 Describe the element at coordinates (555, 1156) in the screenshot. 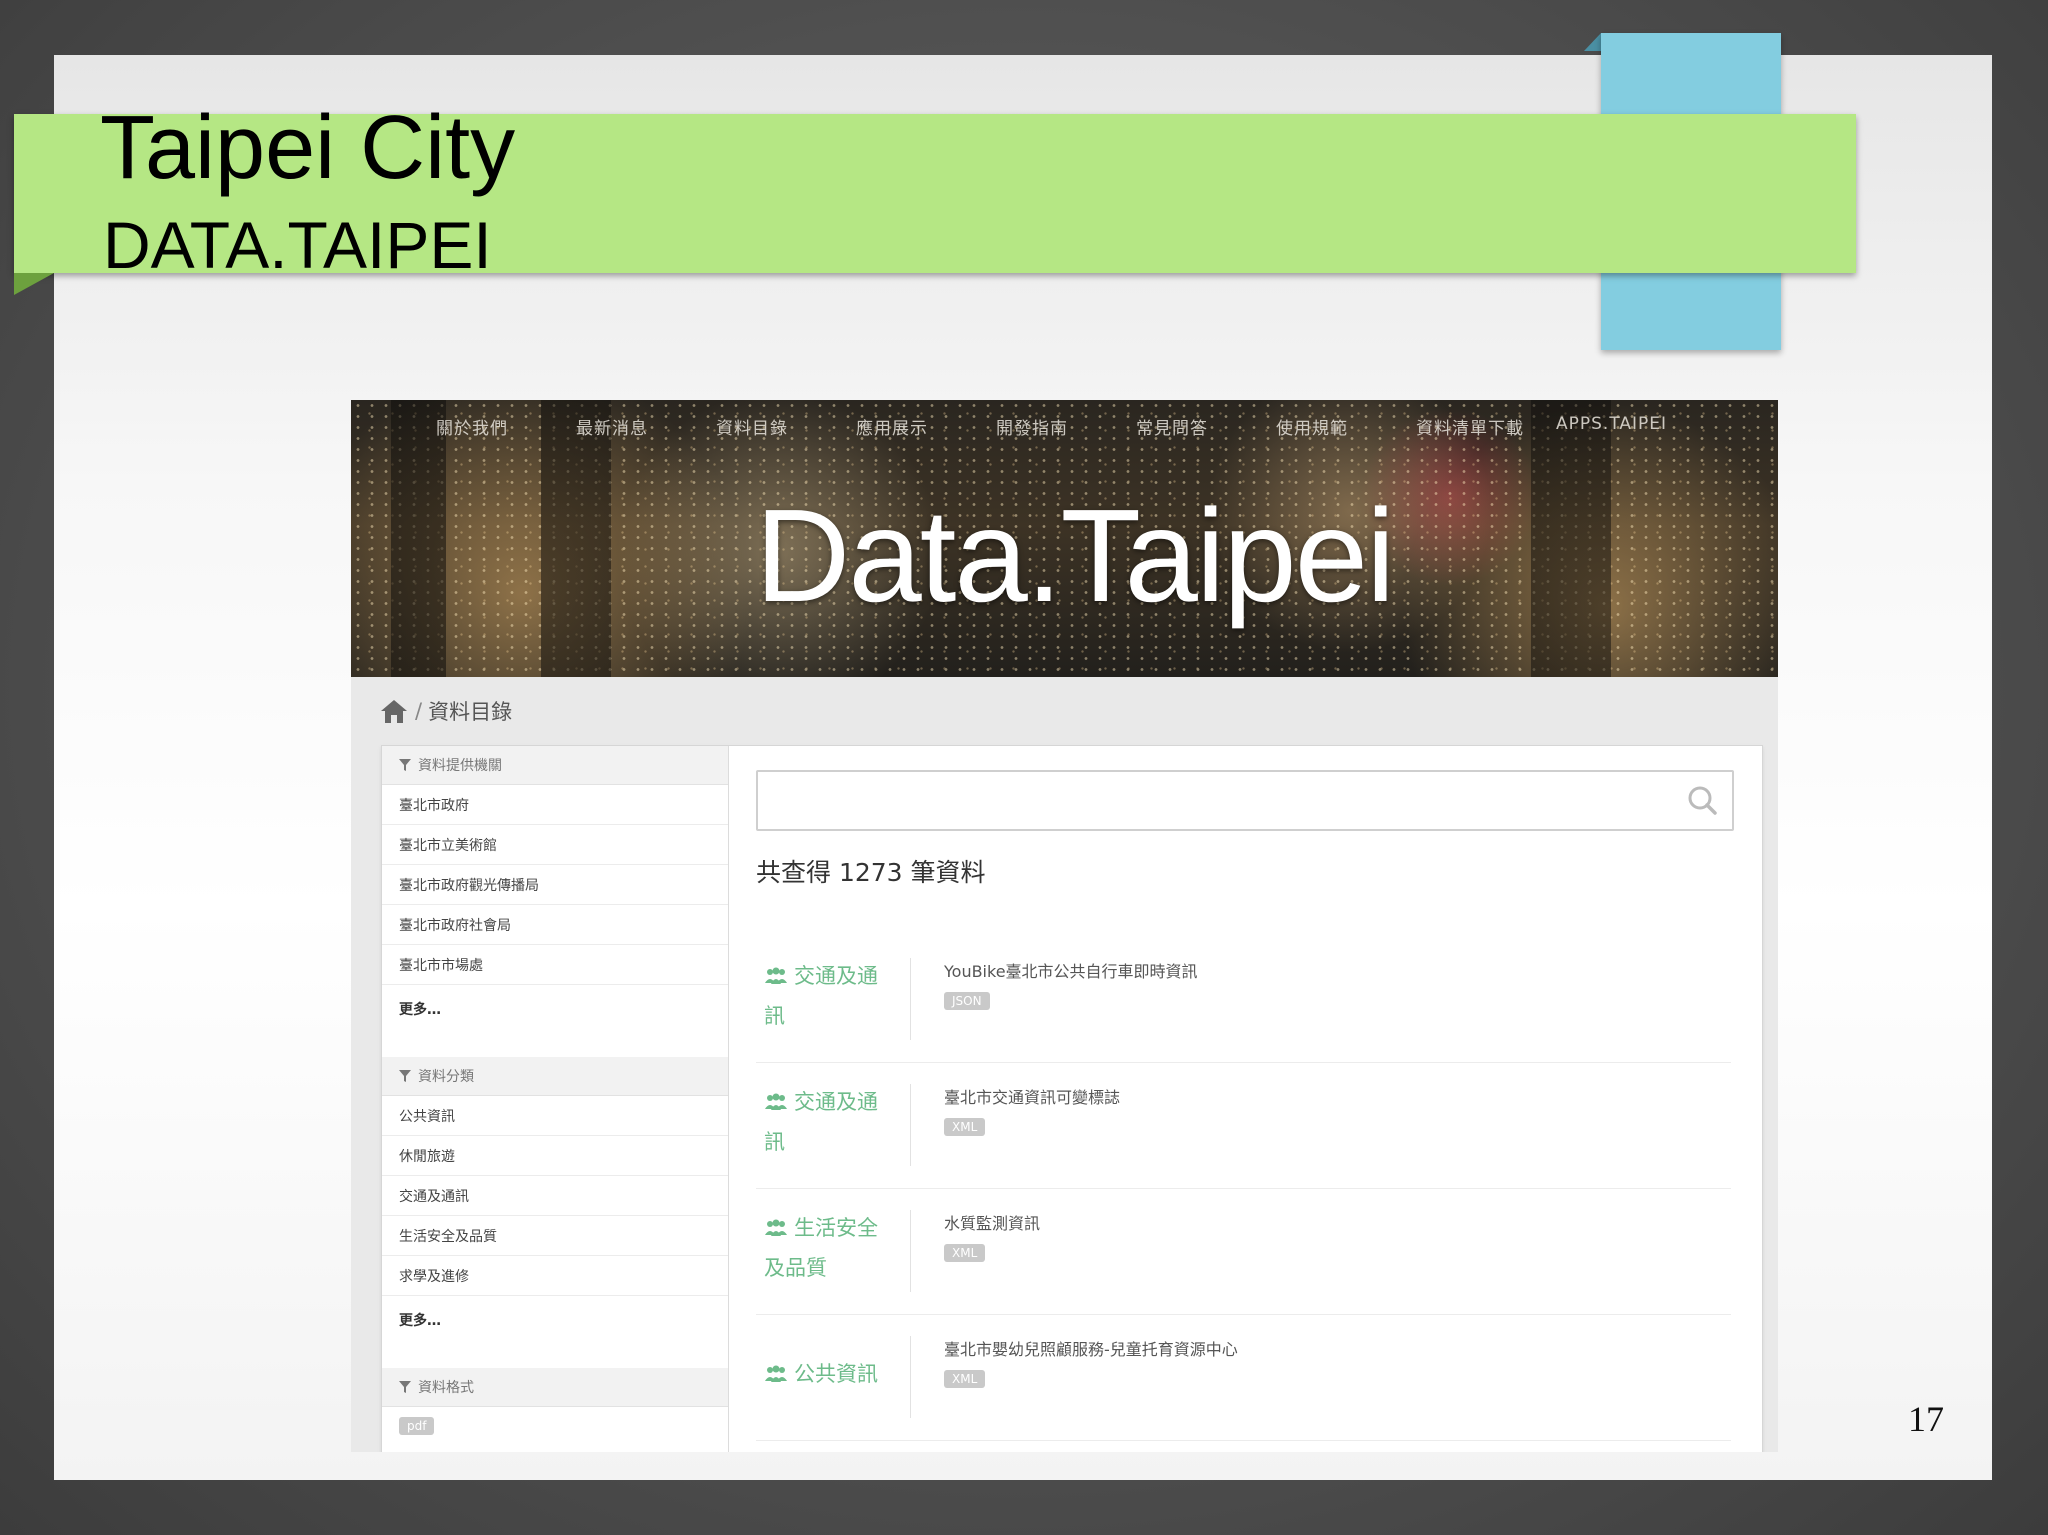

I see `sidebar-item-category: 休閒旅遊` at that location.